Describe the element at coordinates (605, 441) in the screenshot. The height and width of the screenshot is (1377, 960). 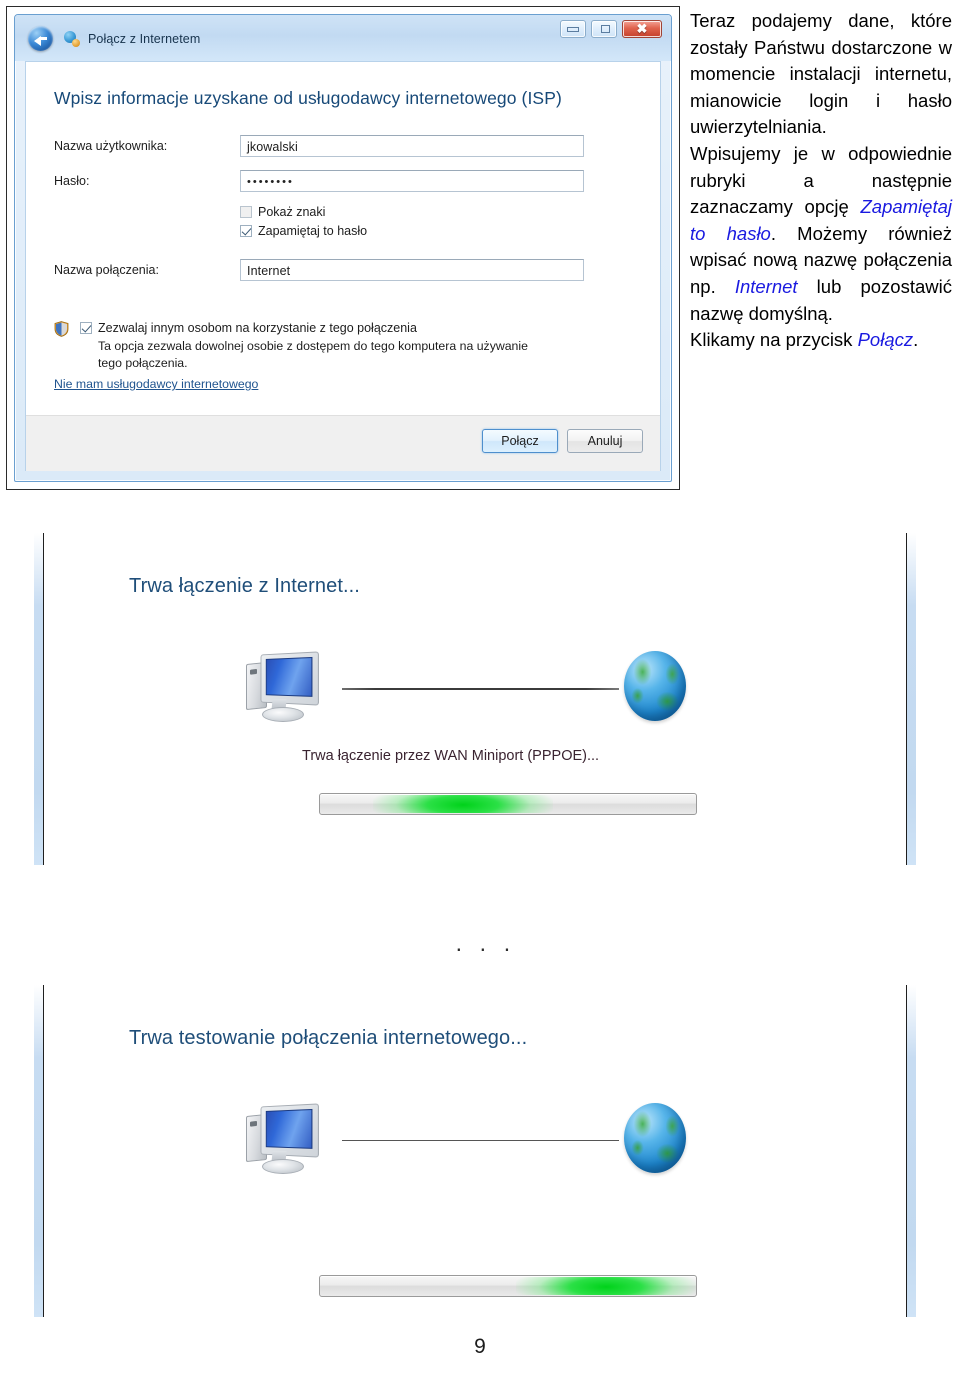
I see `cancel-button: Anuluj` at that location.